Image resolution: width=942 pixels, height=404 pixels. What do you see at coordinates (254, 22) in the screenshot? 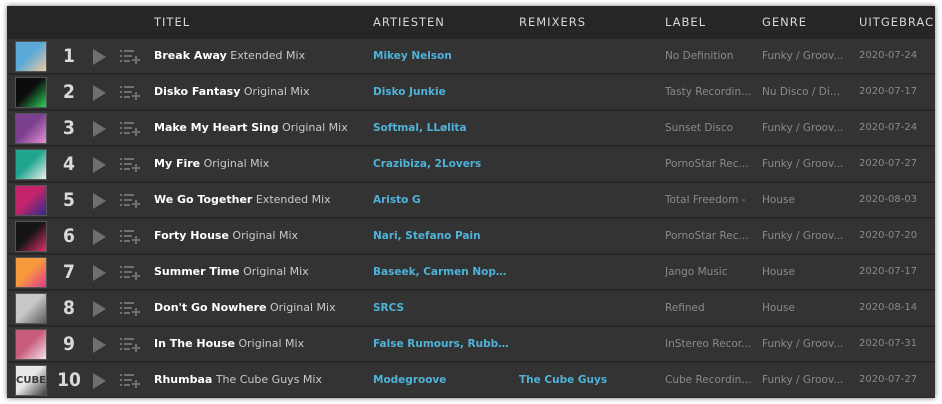
I see `header-title: TITEL` at bounding box center [254, 22].